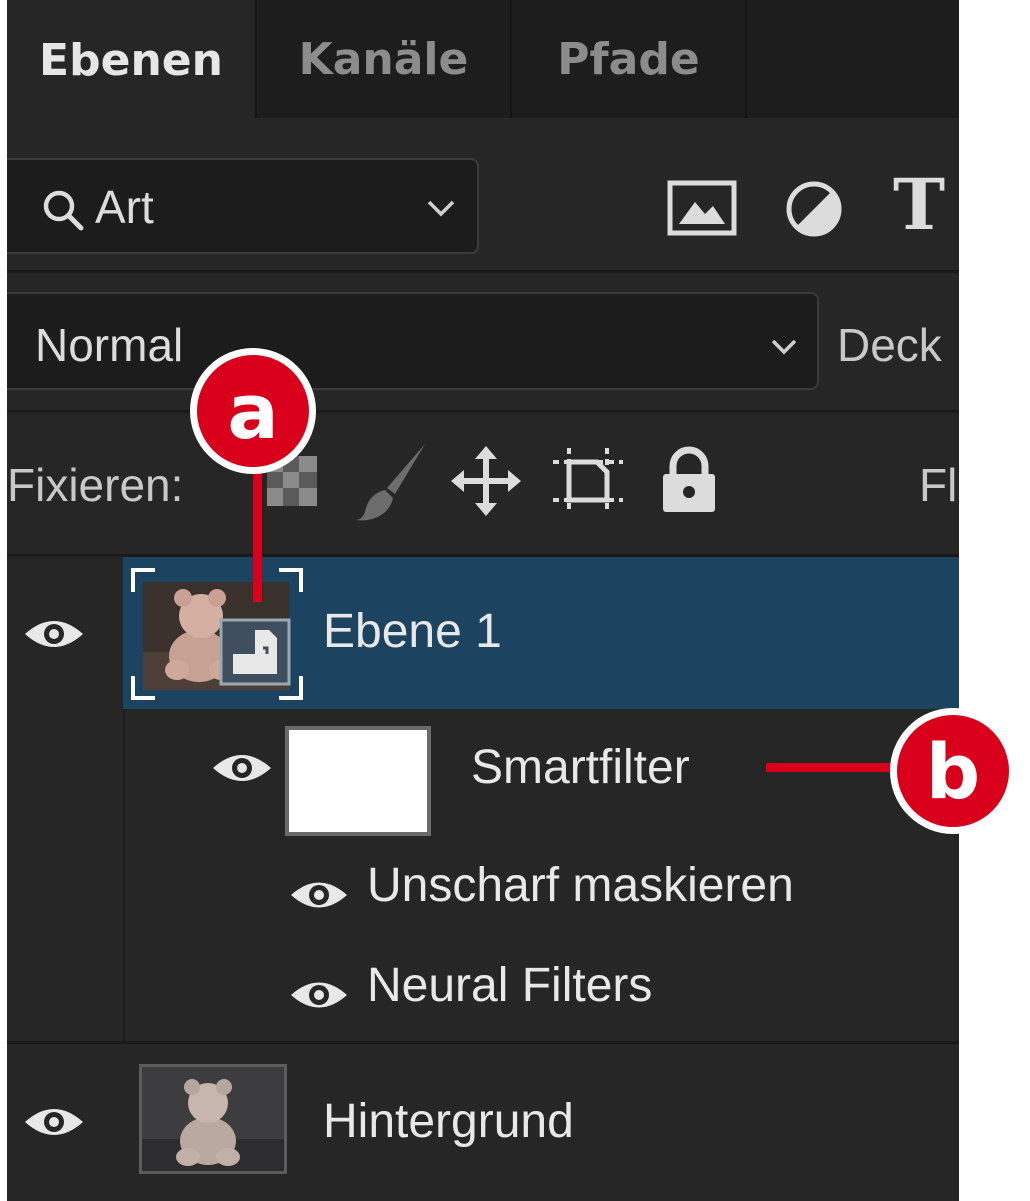 Image resolution: width=1030 pixels, height=1201 pixels. What do you see at coordinates (832, 767) in the screenshot?
I see `callout-b-line` at bounding box center [832, 767].